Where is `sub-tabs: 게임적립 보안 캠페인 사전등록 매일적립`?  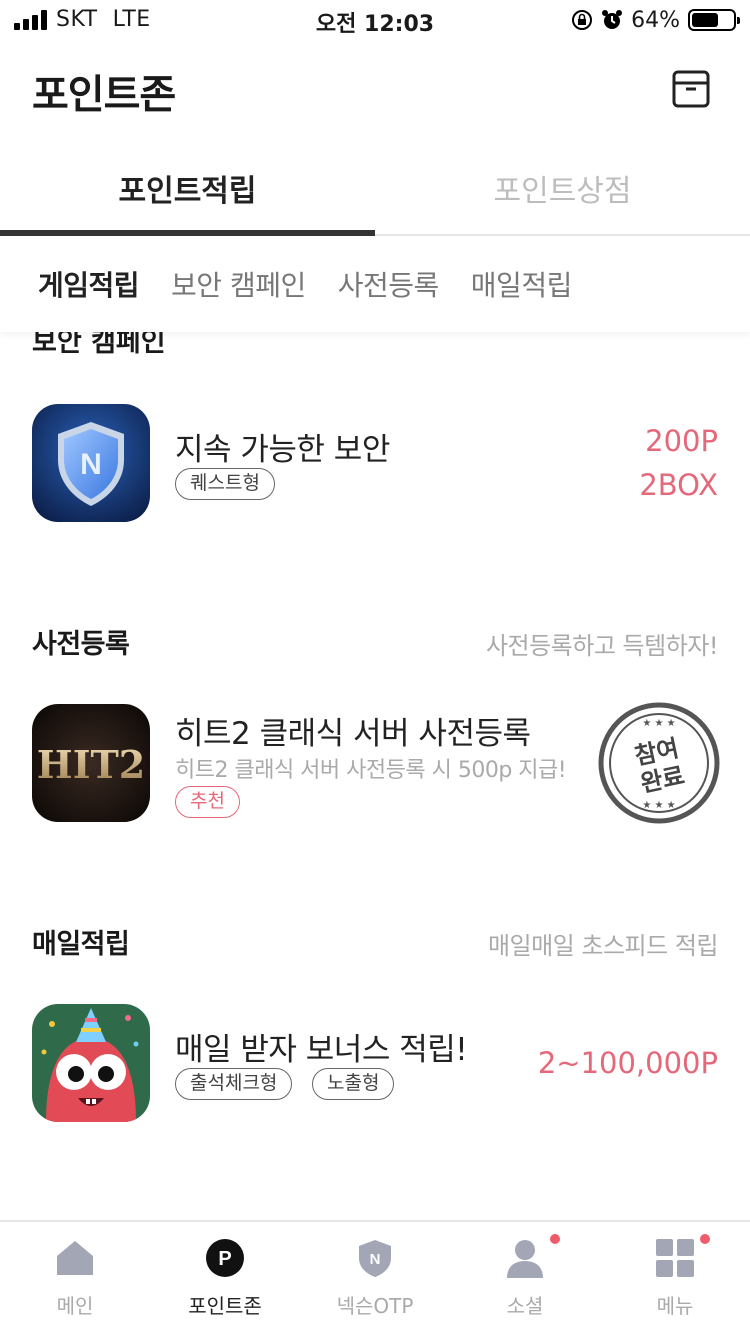
sub-tabs: 게임적립 보안 캠페인 사전등록 매일적립 is located at coordinates (375, 284).